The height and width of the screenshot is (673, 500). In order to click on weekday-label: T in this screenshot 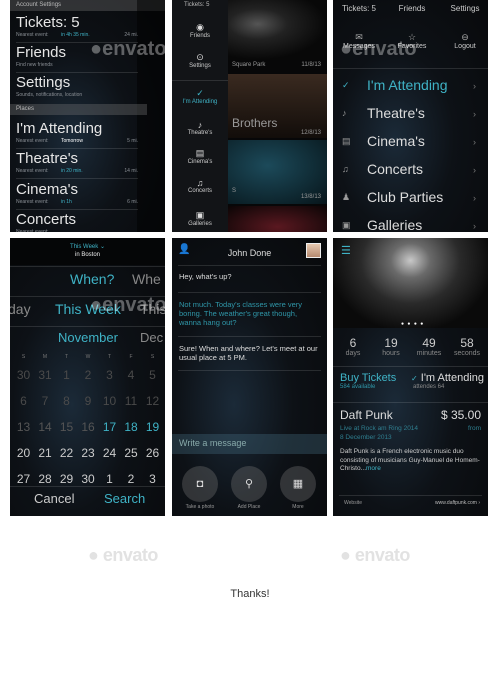, I will do `click(109, 357)`.